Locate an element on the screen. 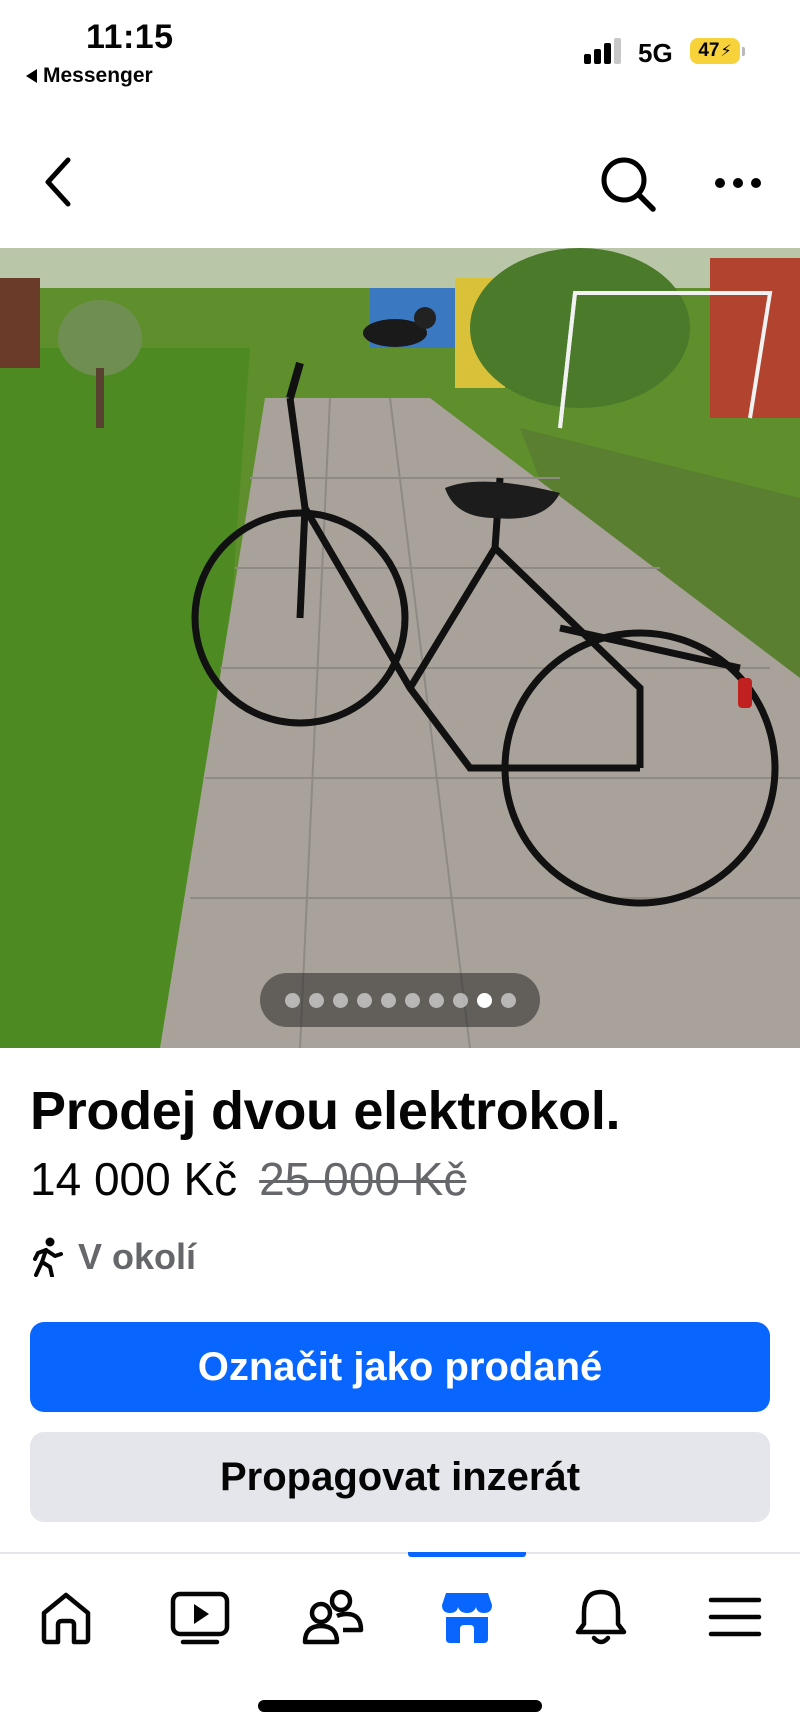  status-bar: 11:15 Messenger 5G 47 ⚡ is located at coordinates (400, 50).